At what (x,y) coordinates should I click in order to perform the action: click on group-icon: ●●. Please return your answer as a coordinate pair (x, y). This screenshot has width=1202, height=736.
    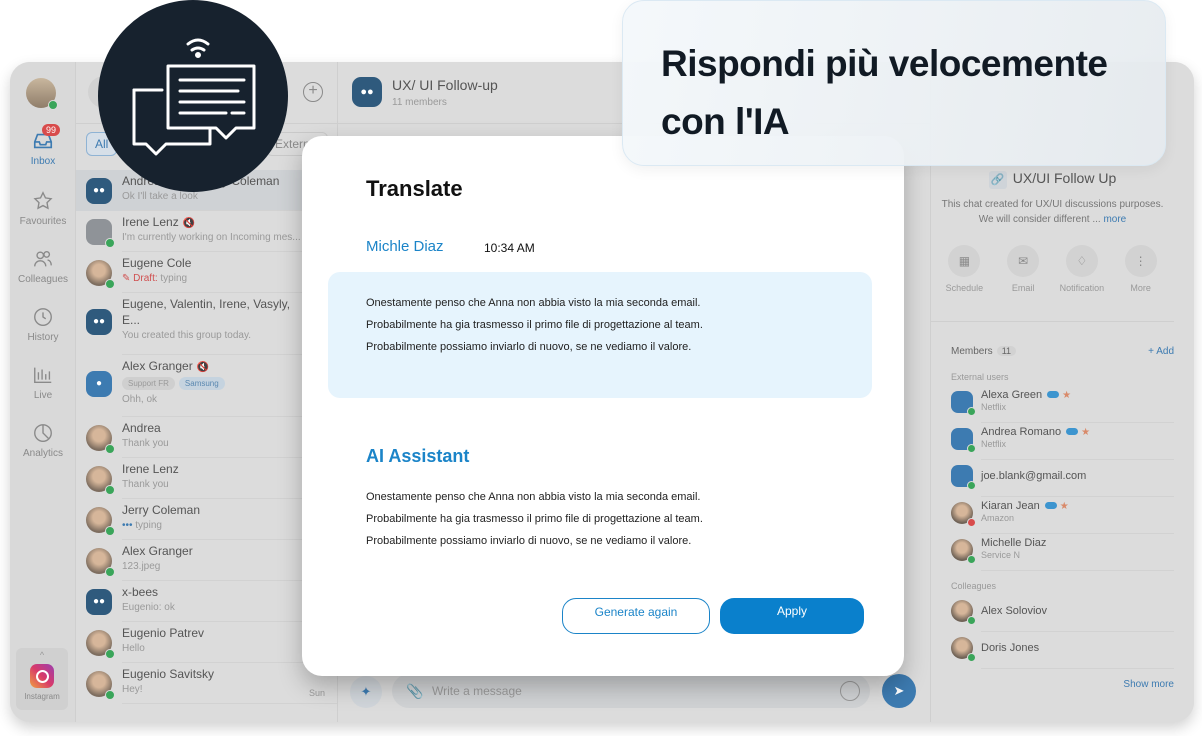
    Looking at the image, I should click on (99, 321).